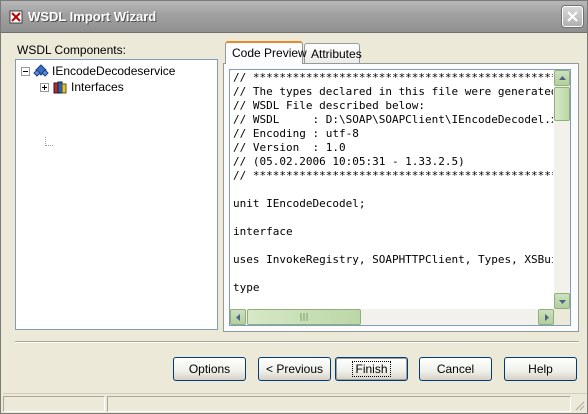  Describe the element at coordinates (294, 17) in the screenshot. I see `title-bar: WSDL Import Wizard` at that location.